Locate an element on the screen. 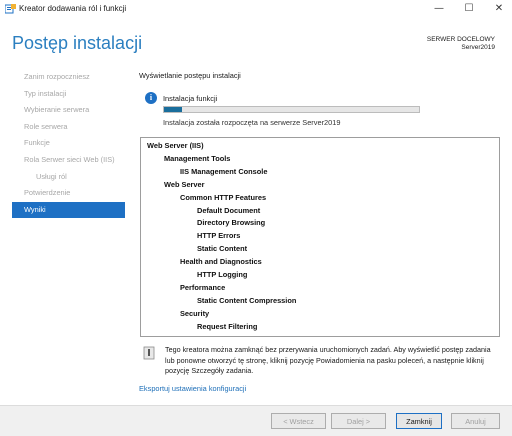  results-tree-item: Default Document is located at coordinates (229, 210).